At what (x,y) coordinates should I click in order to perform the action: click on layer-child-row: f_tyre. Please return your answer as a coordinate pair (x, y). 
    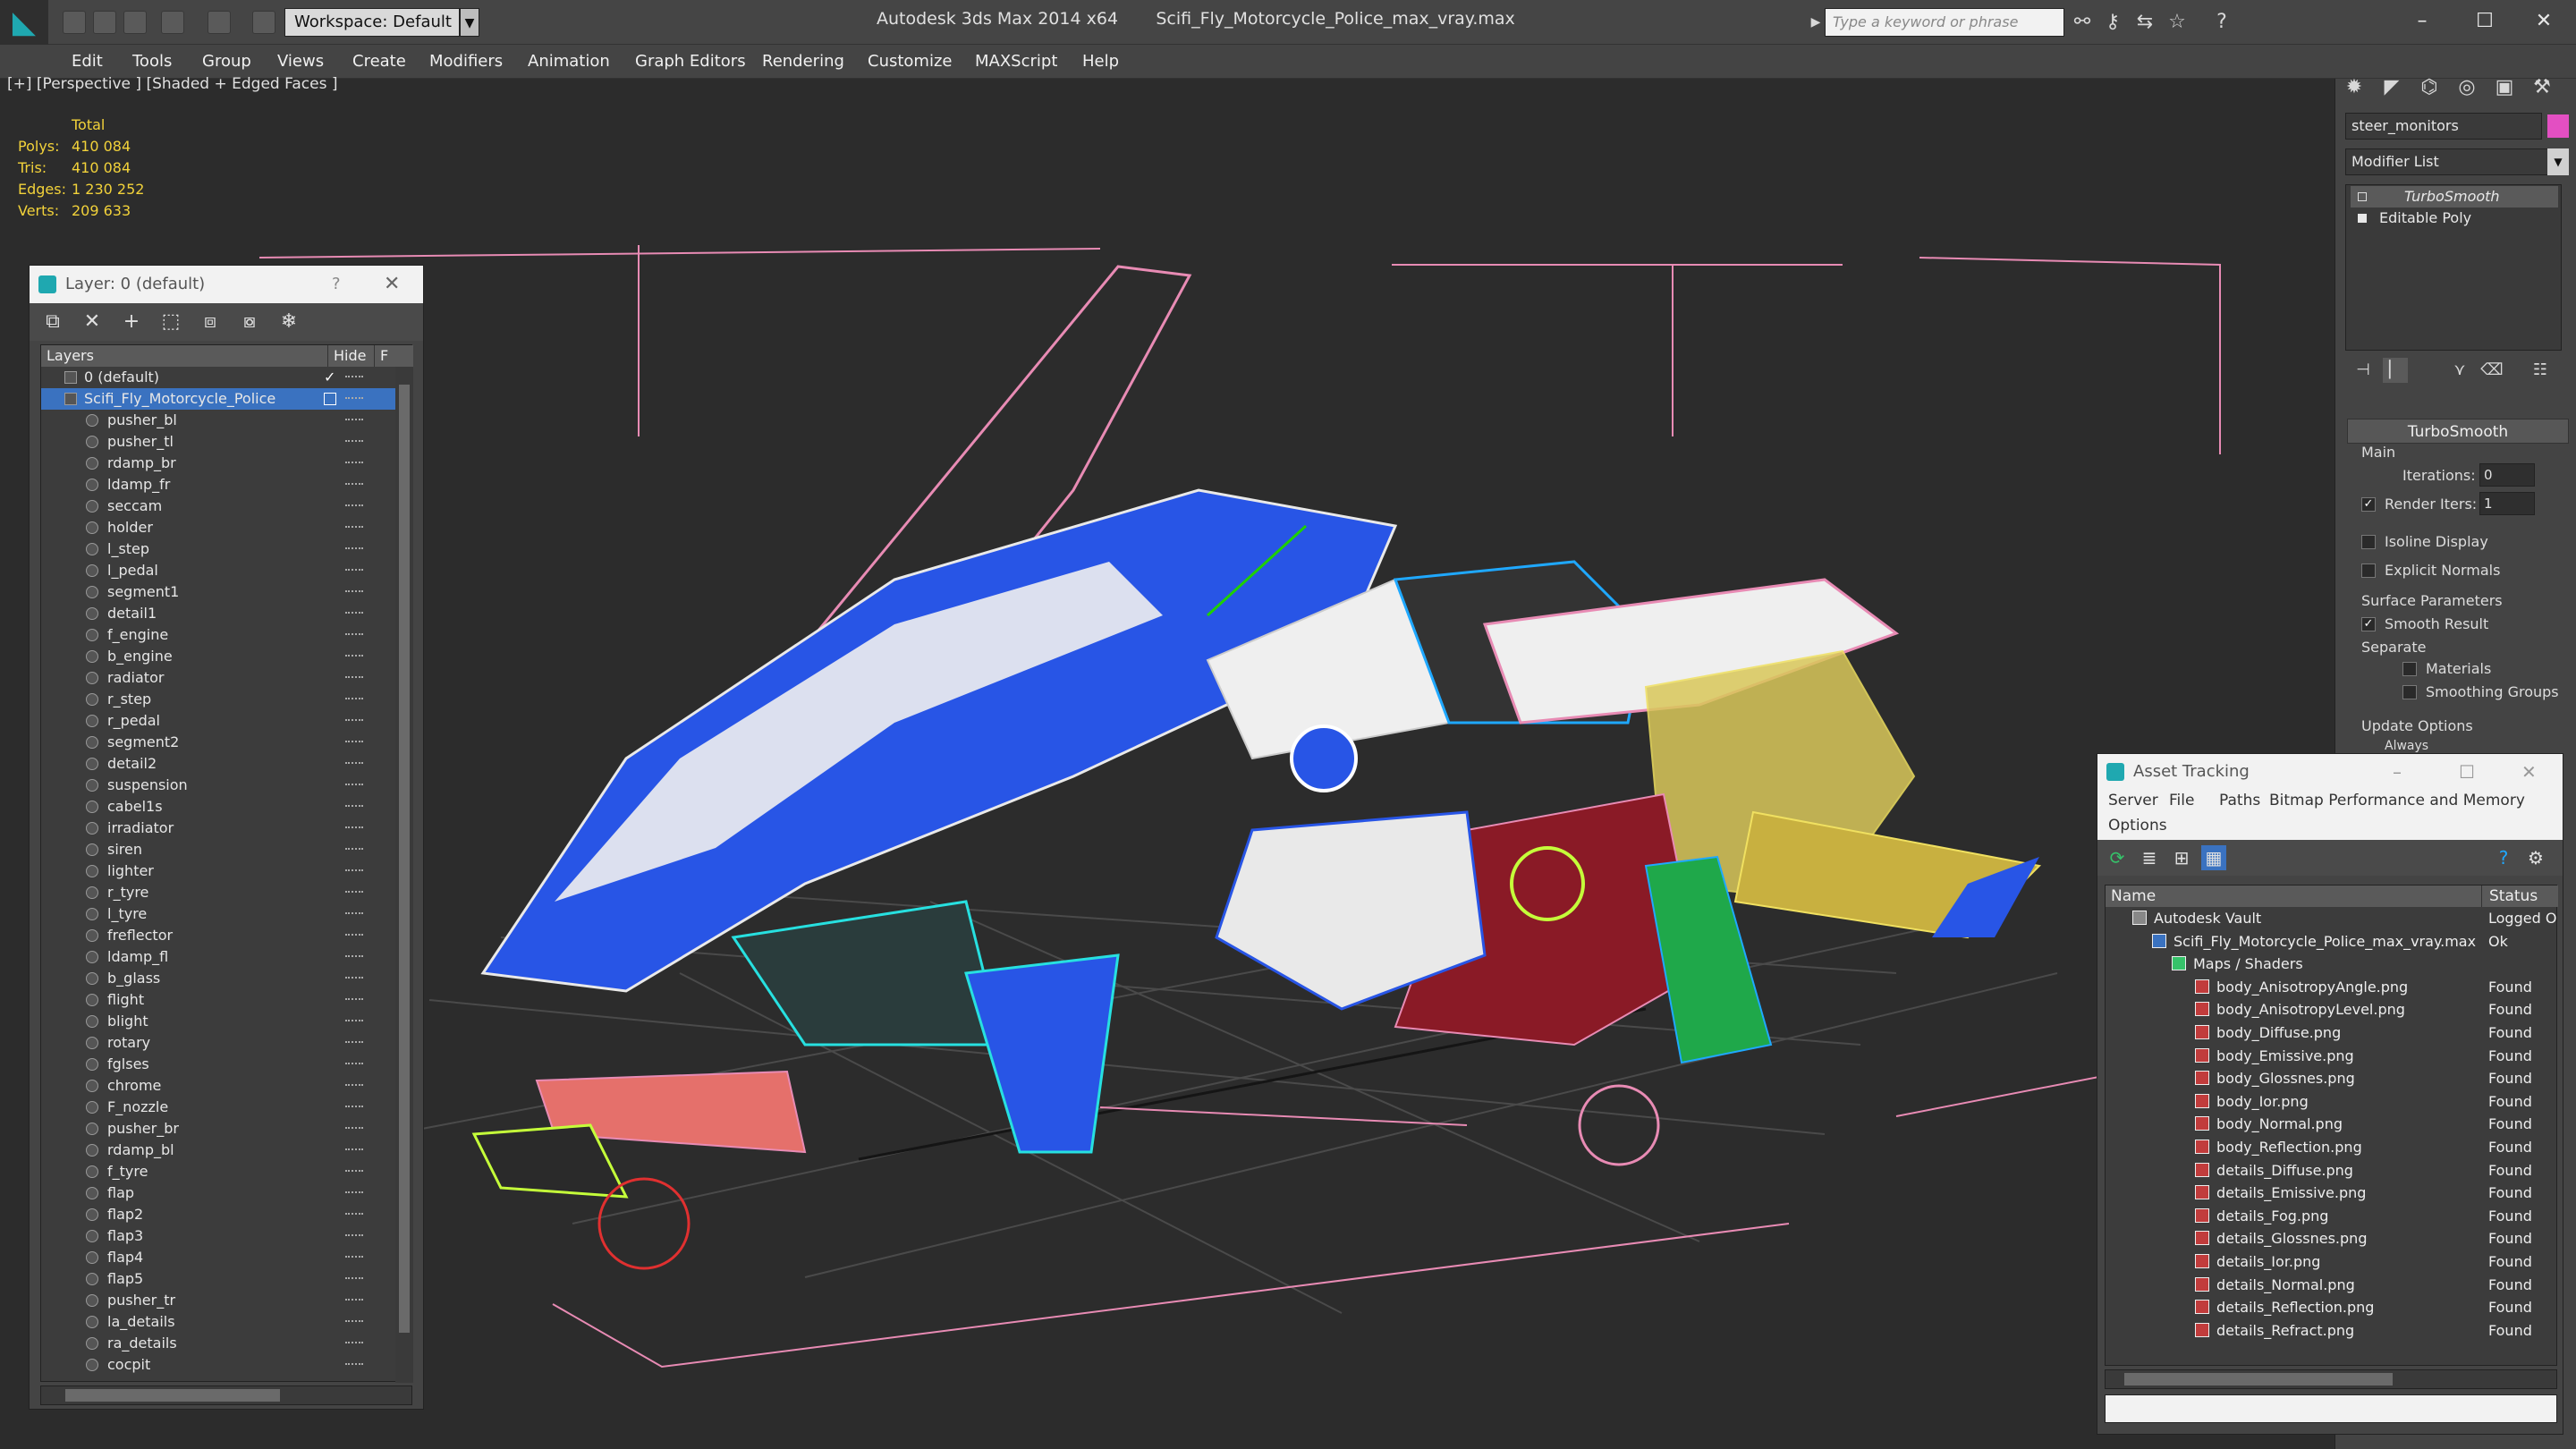
    Looking at the image, I should click on (218, 1171).